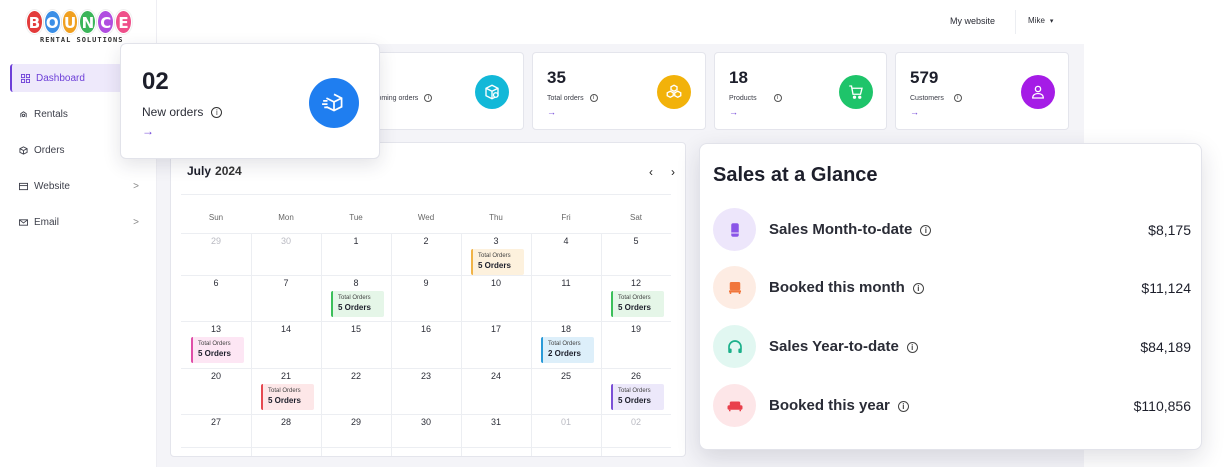  I want to click on stat-card-products: 18 Products i →, so click(800, 91).